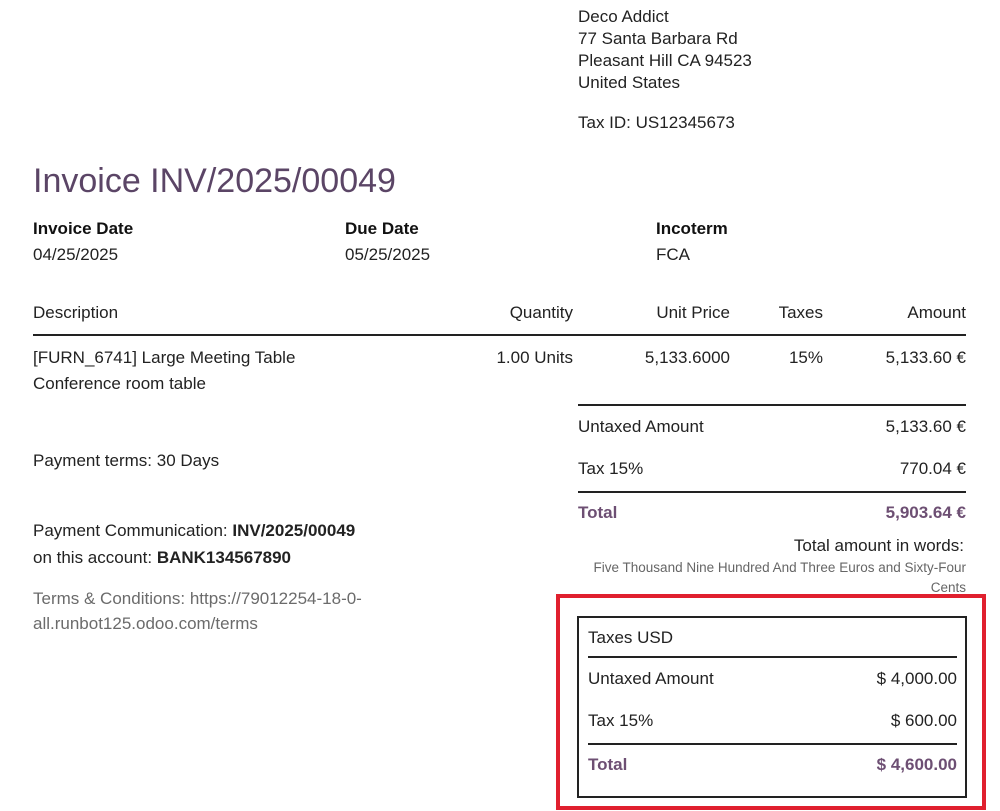  Describe the element at coordinates (692, 242) in the screenshot. I see `incoterm-block: Incoterm FCA` at that location.